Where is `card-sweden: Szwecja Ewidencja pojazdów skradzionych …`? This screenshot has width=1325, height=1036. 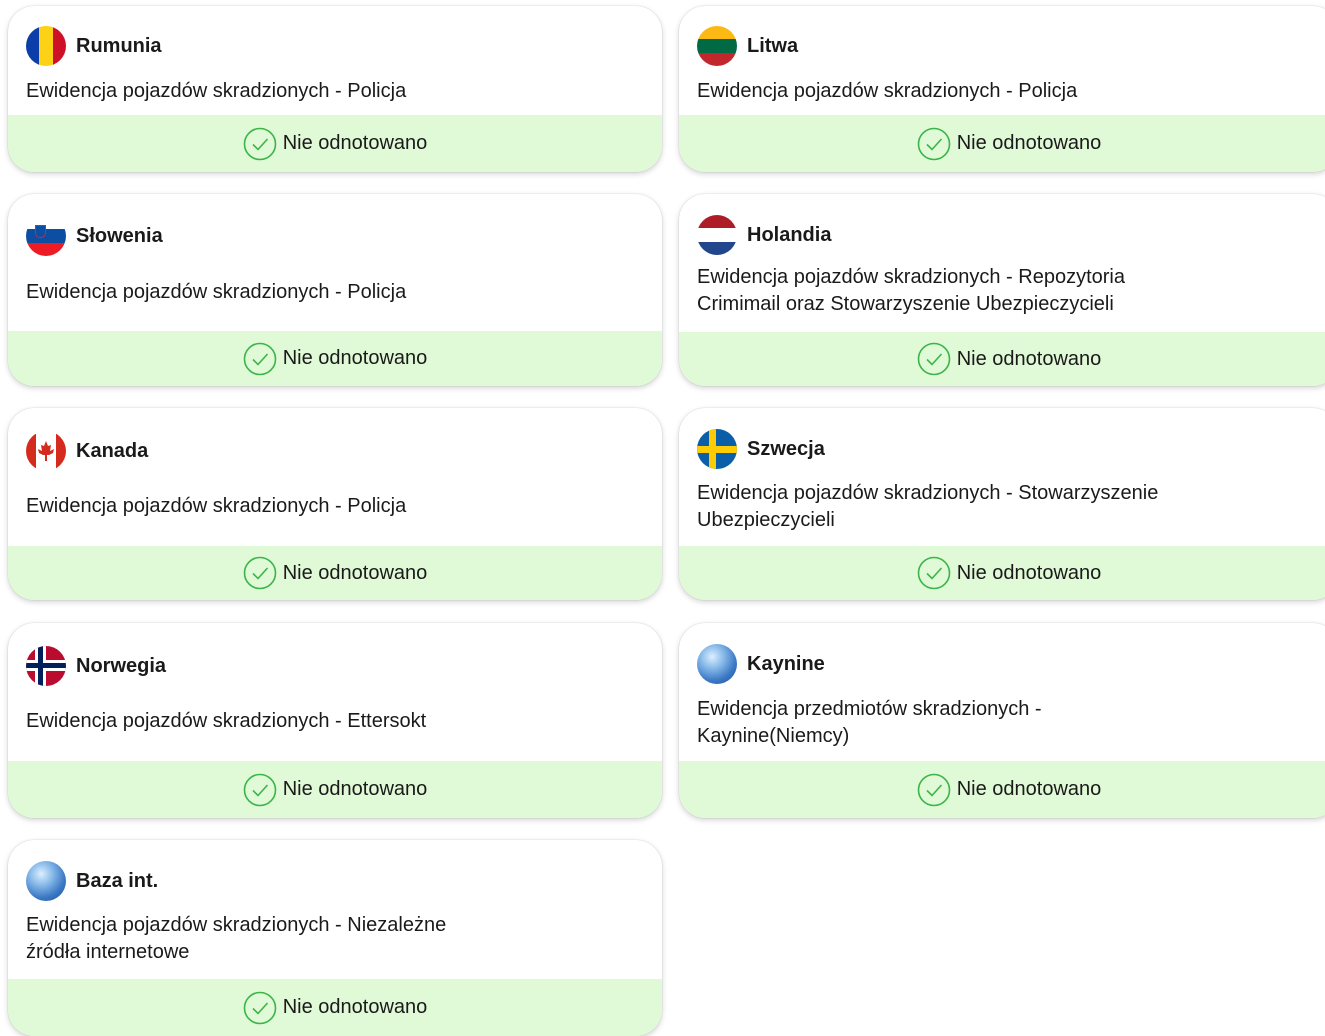
card-sweden: Szwecja Ewidencja pojazdów skradzionych … is located at coordinates (1002, 504).